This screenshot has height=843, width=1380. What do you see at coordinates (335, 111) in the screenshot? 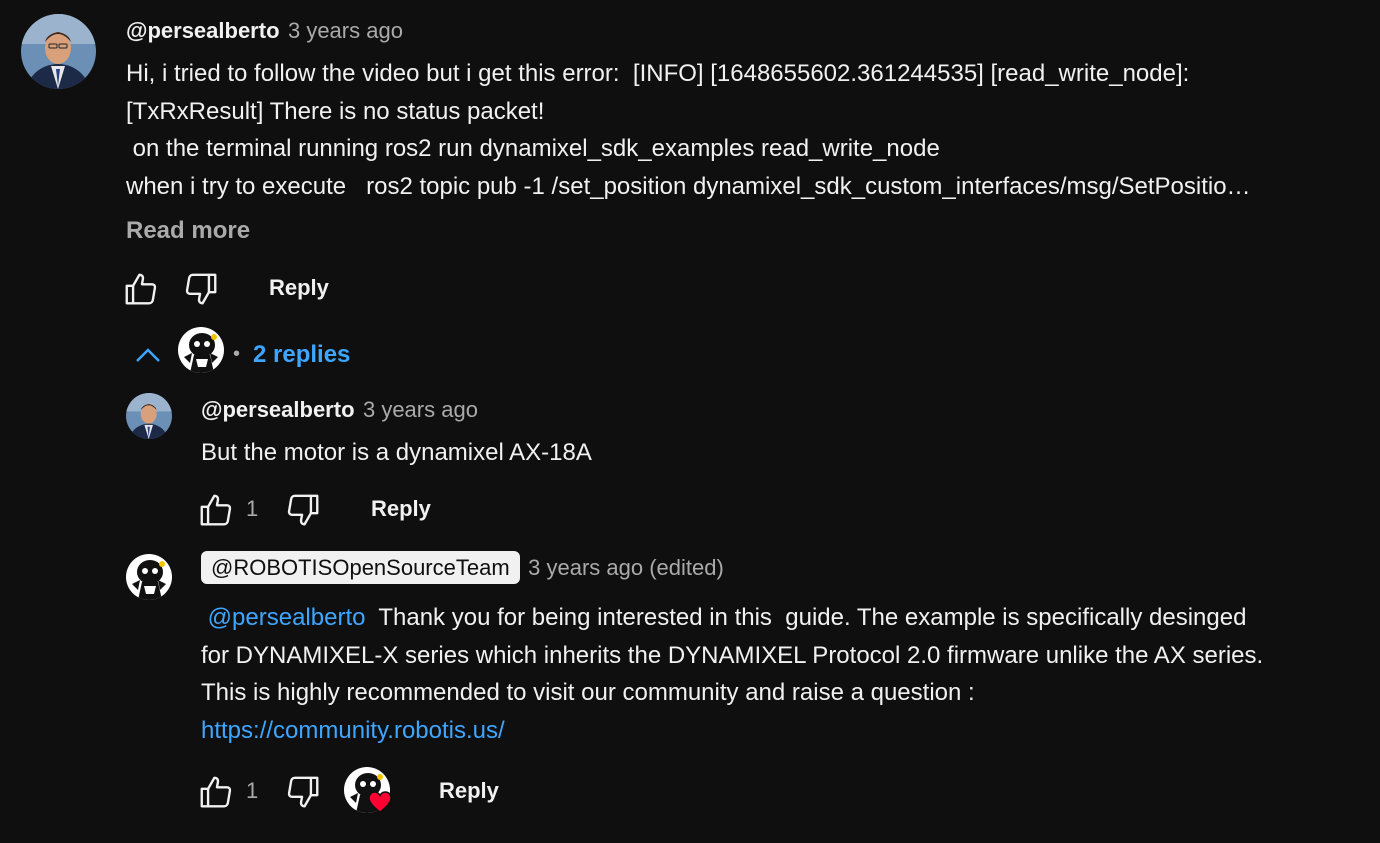
I see `comment-line: [TxRxResult] There is no status packet!` at bounding box center [335, 111].